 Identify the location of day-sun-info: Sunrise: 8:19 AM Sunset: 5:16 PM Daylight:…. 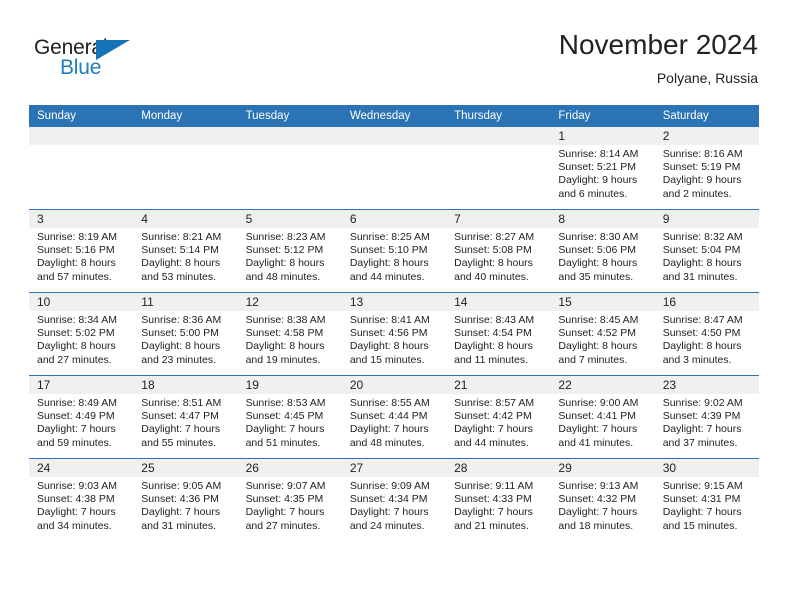
(81, 256).